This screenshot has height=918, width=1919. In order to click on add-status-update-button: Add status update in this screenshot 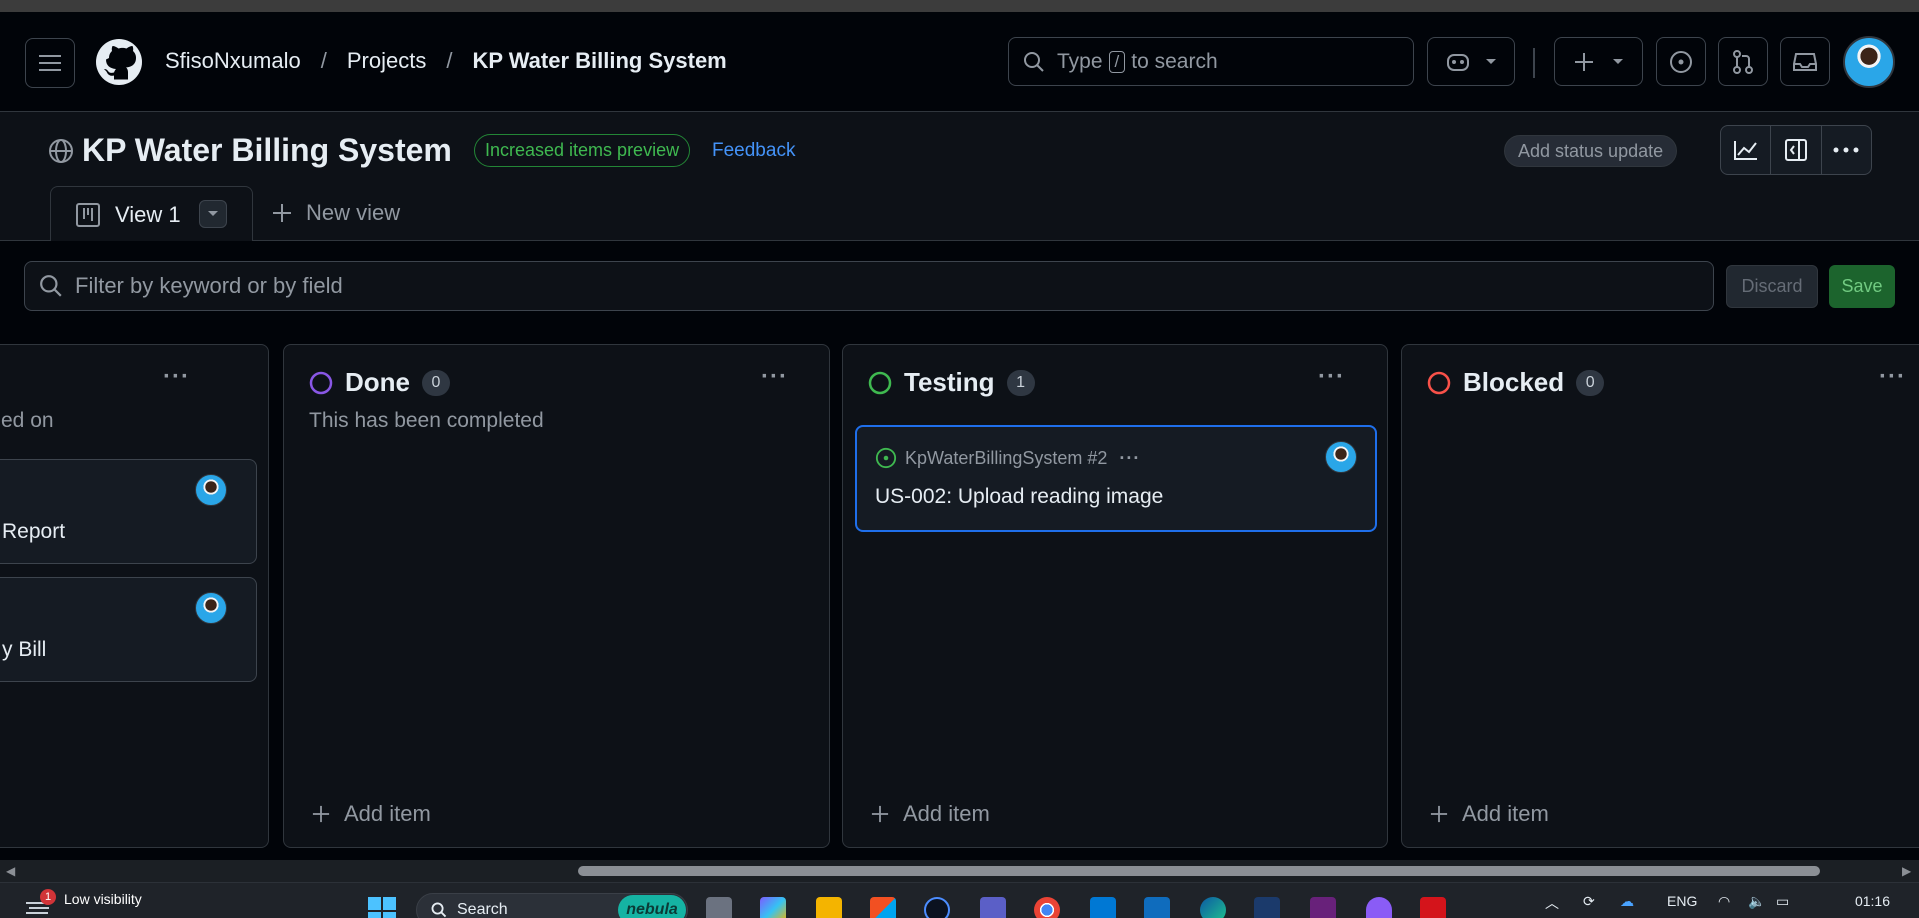, I will do `click(1591, 151)`.